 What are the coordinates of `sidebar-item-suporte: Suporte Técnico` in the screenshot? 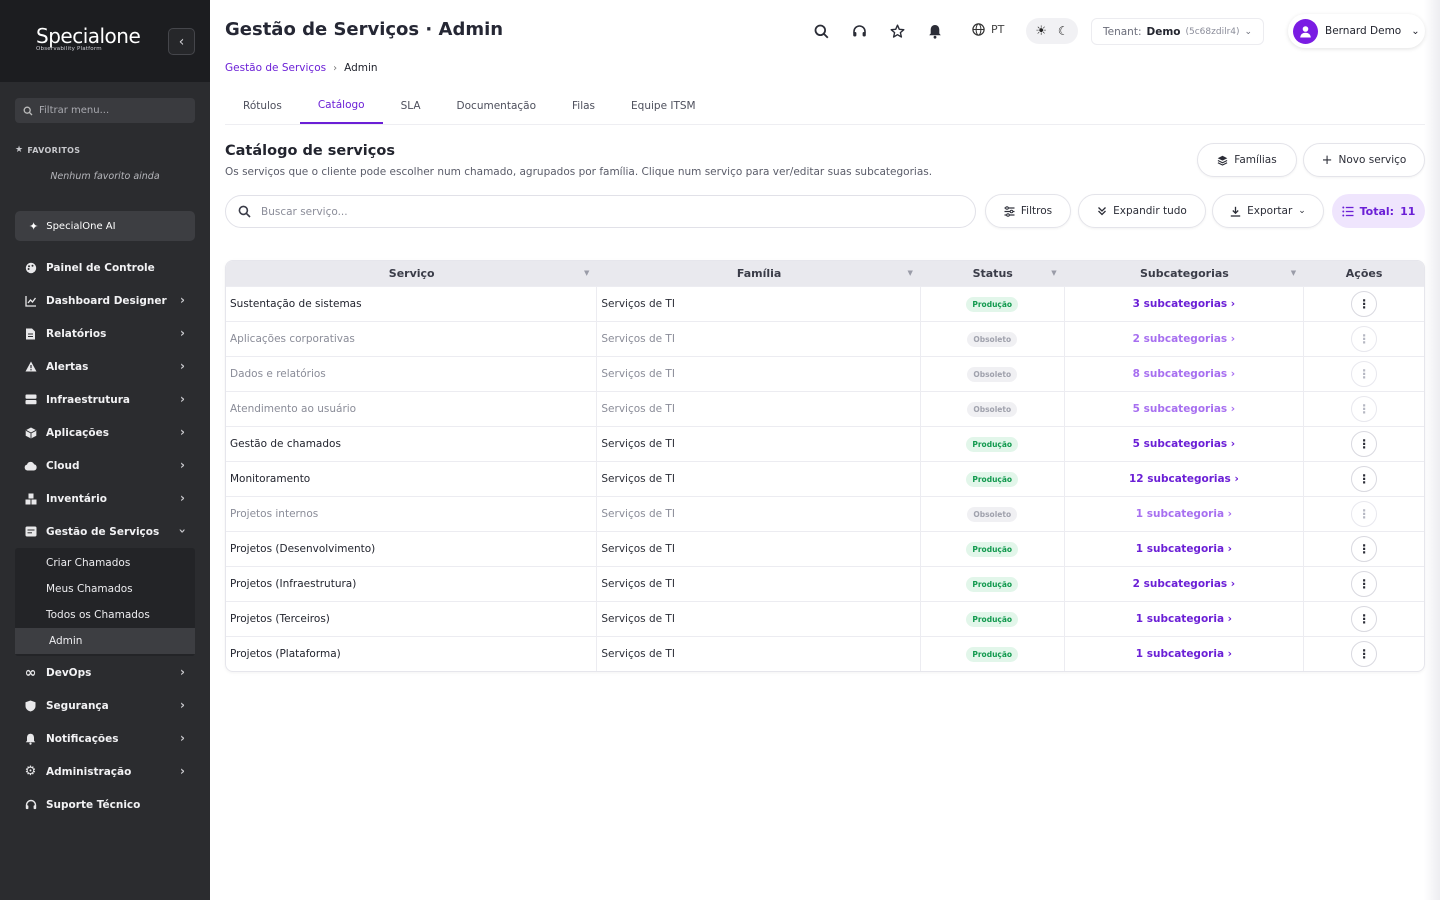 It's located at (105, 804).